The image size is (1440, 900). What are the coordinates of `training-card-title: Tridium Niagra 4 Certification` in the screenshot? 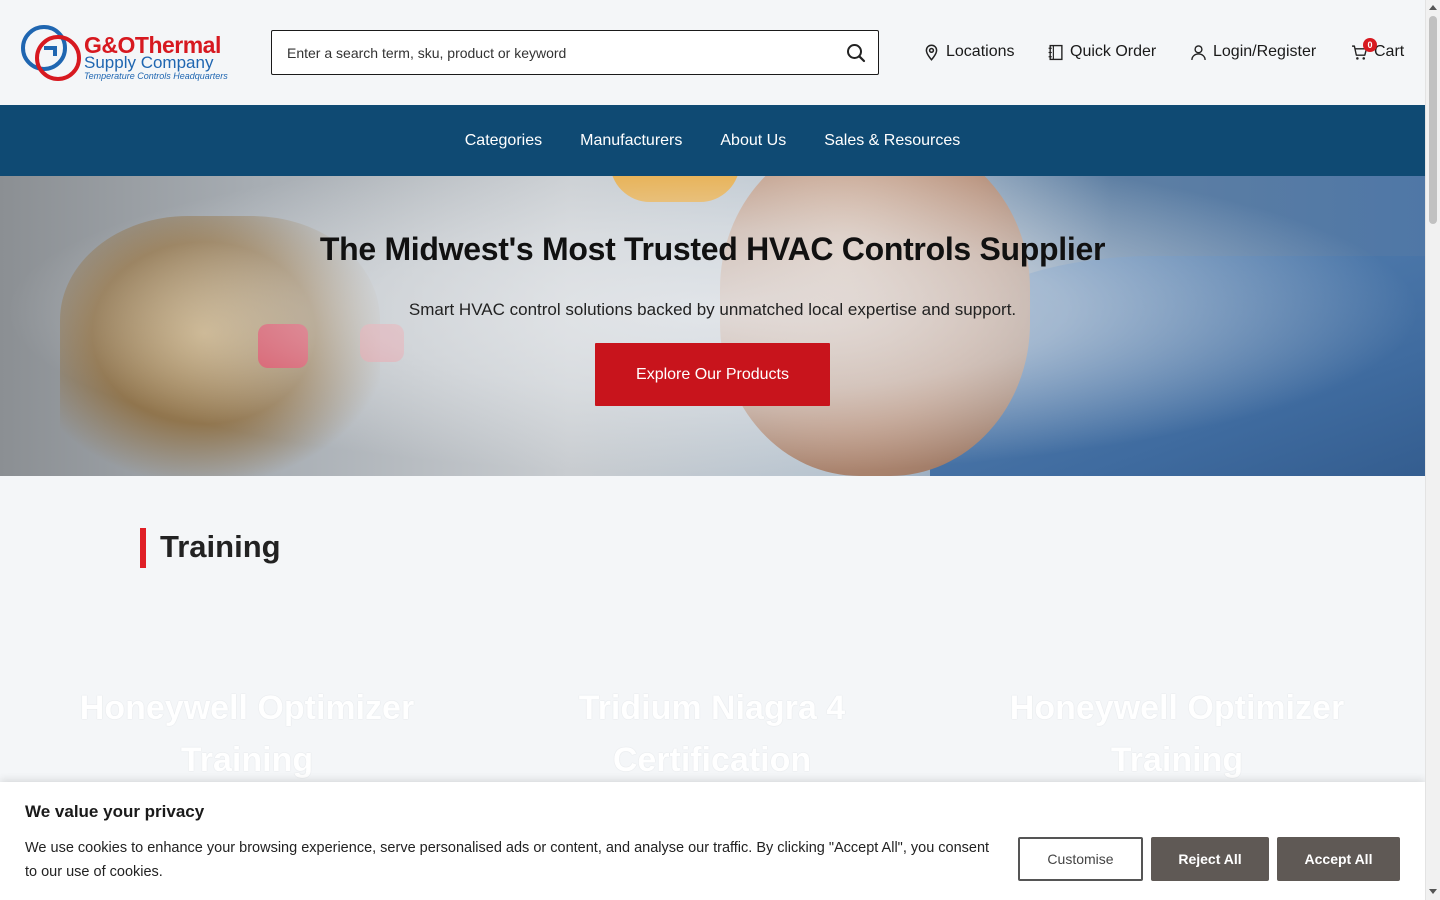 It's located at (712, 734).